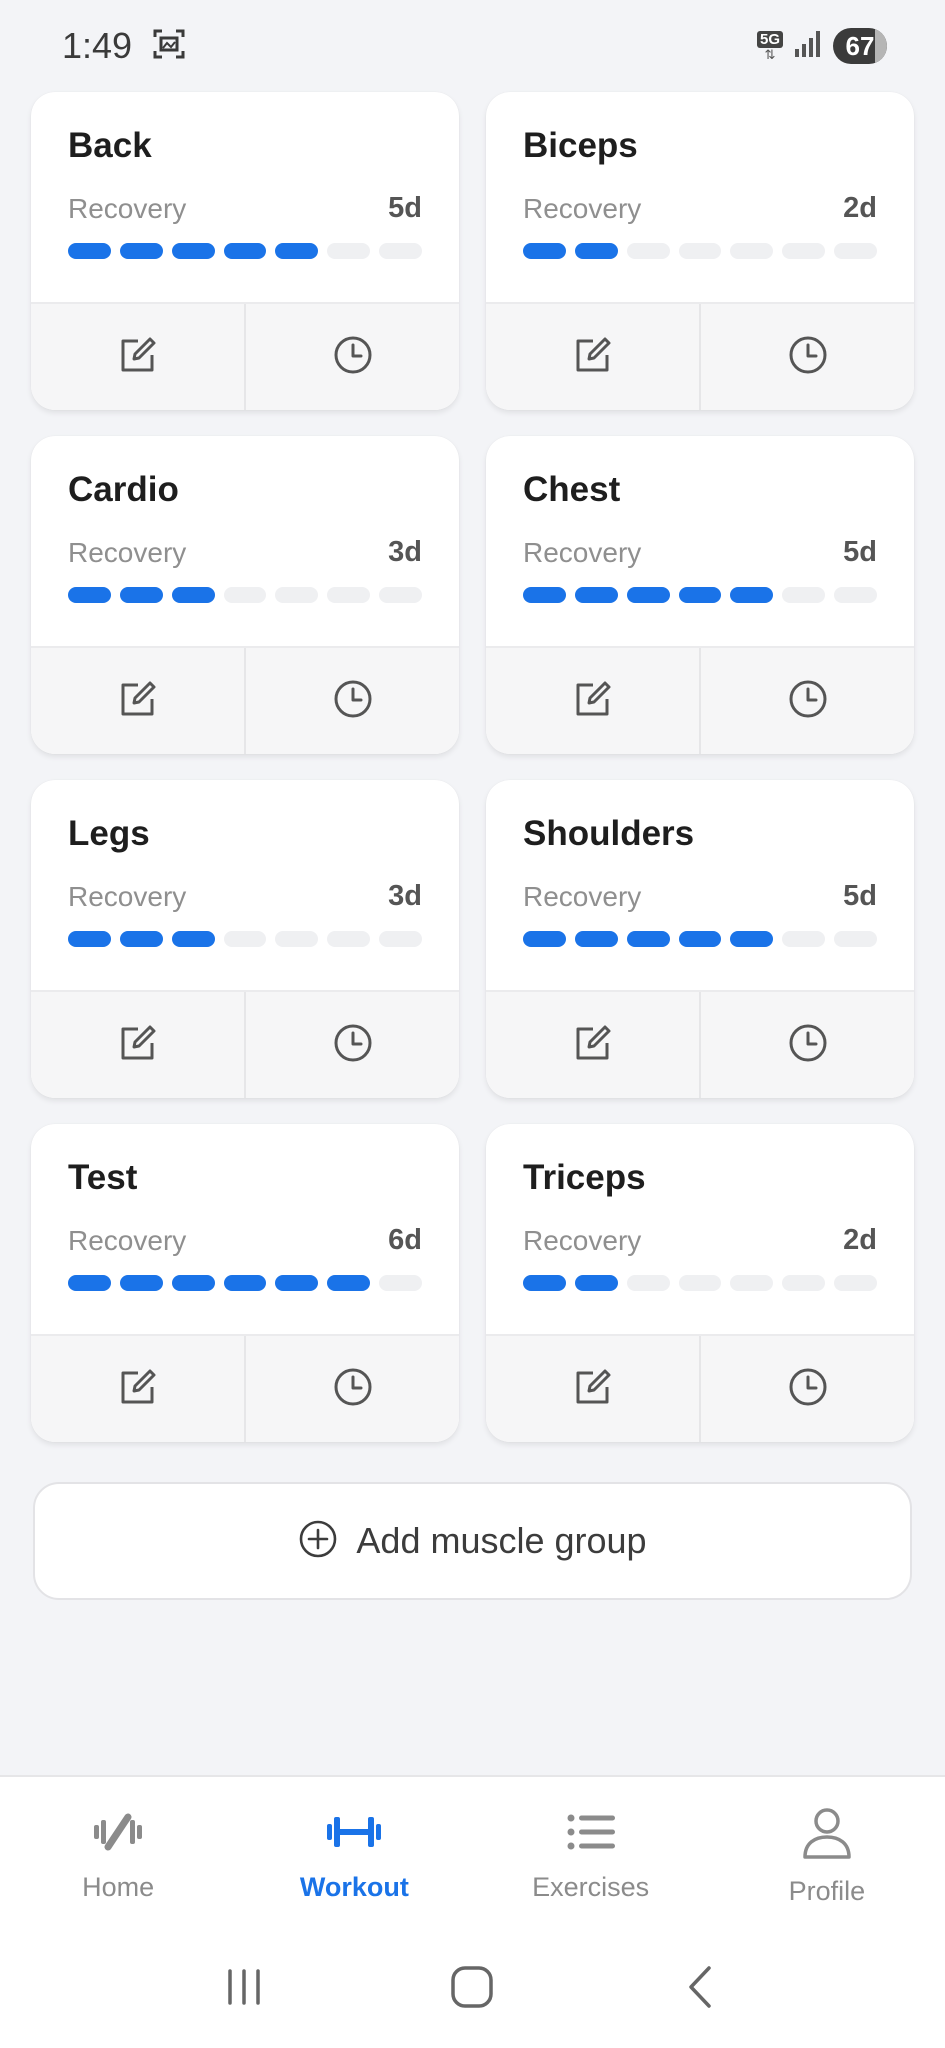 The height and width of the screenshot is (2048, 945). What do you see at coordinates (245, 552) in the screenshot?
I see `recovery-row: Recovery 3d` at bounding box center [245, 552].